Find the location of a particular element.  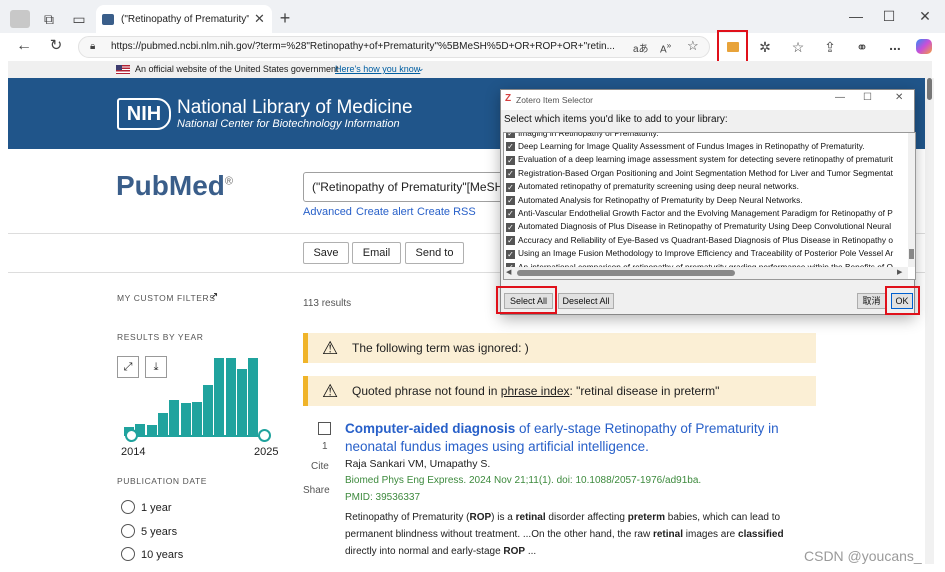

search-input: ("Retinopathy of Prematurity"[MeSH is located at coordinates (408, 187).